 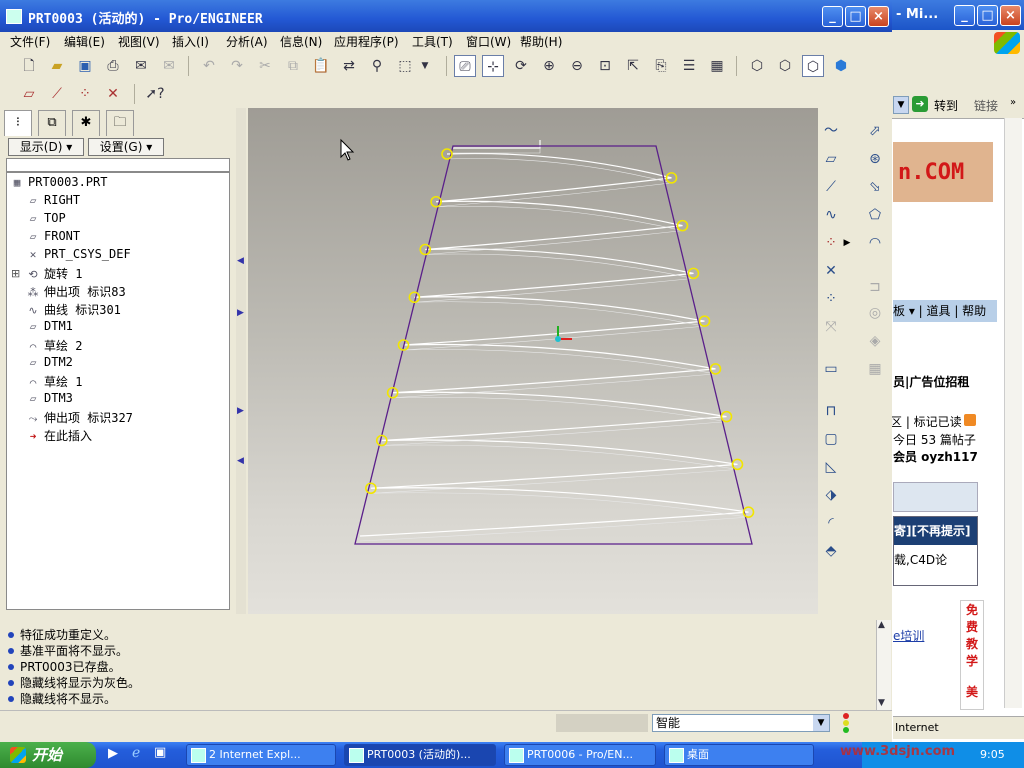 What do you see at coordinates (831, 523) in the screenshot?
I see `round-tool-icon: ◜` at bounding box center [831, 523].